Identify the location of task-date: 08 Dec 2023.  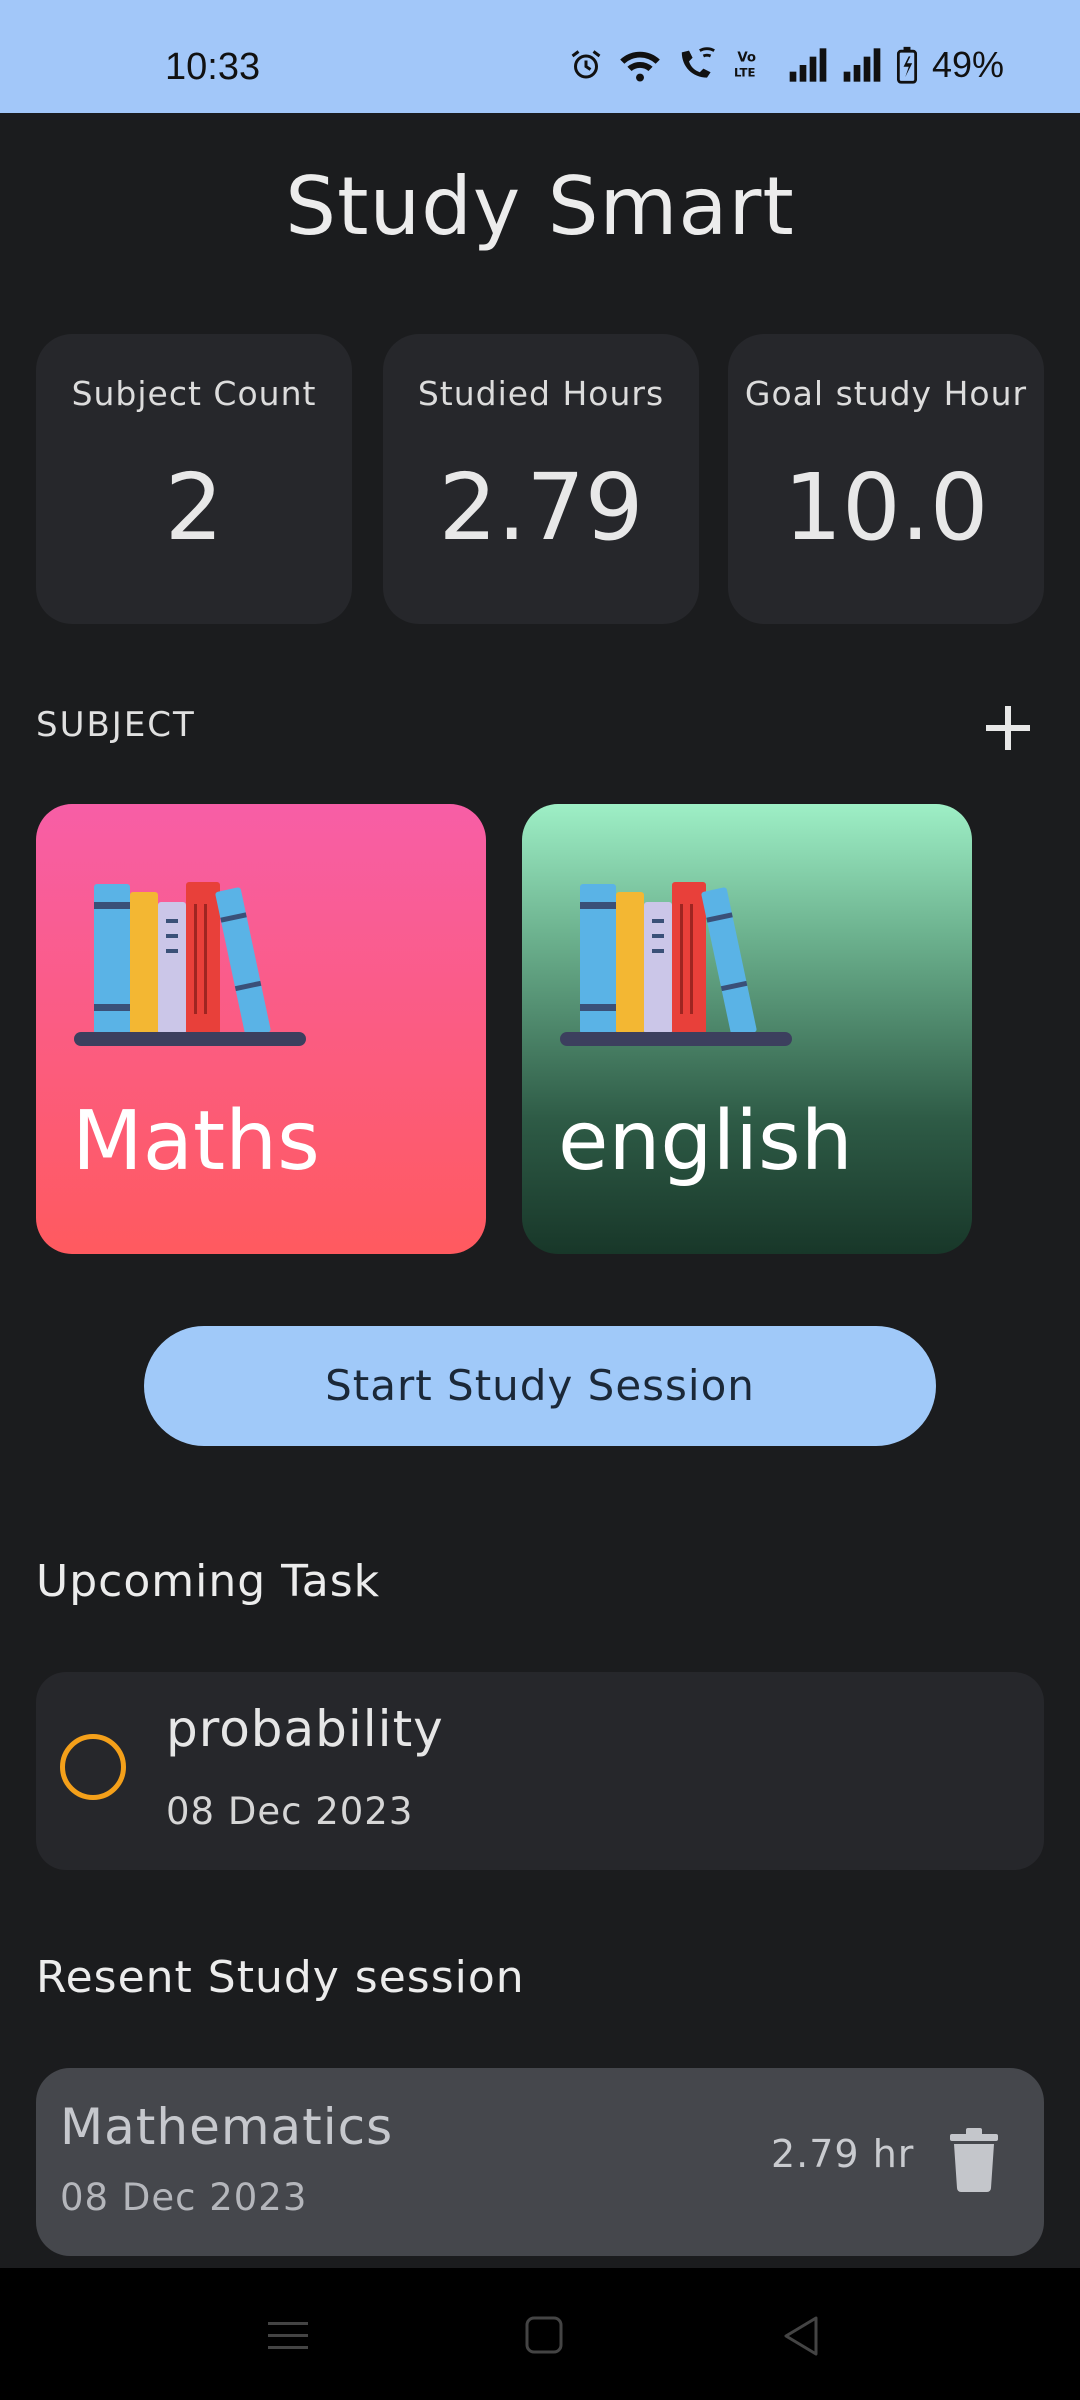
(290, 1811).